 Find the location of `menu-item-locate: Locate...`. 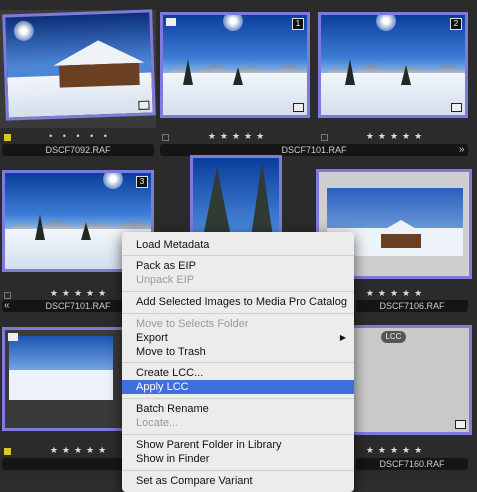

menu-item-locate: Locate... is located at coordinates (157, 423).